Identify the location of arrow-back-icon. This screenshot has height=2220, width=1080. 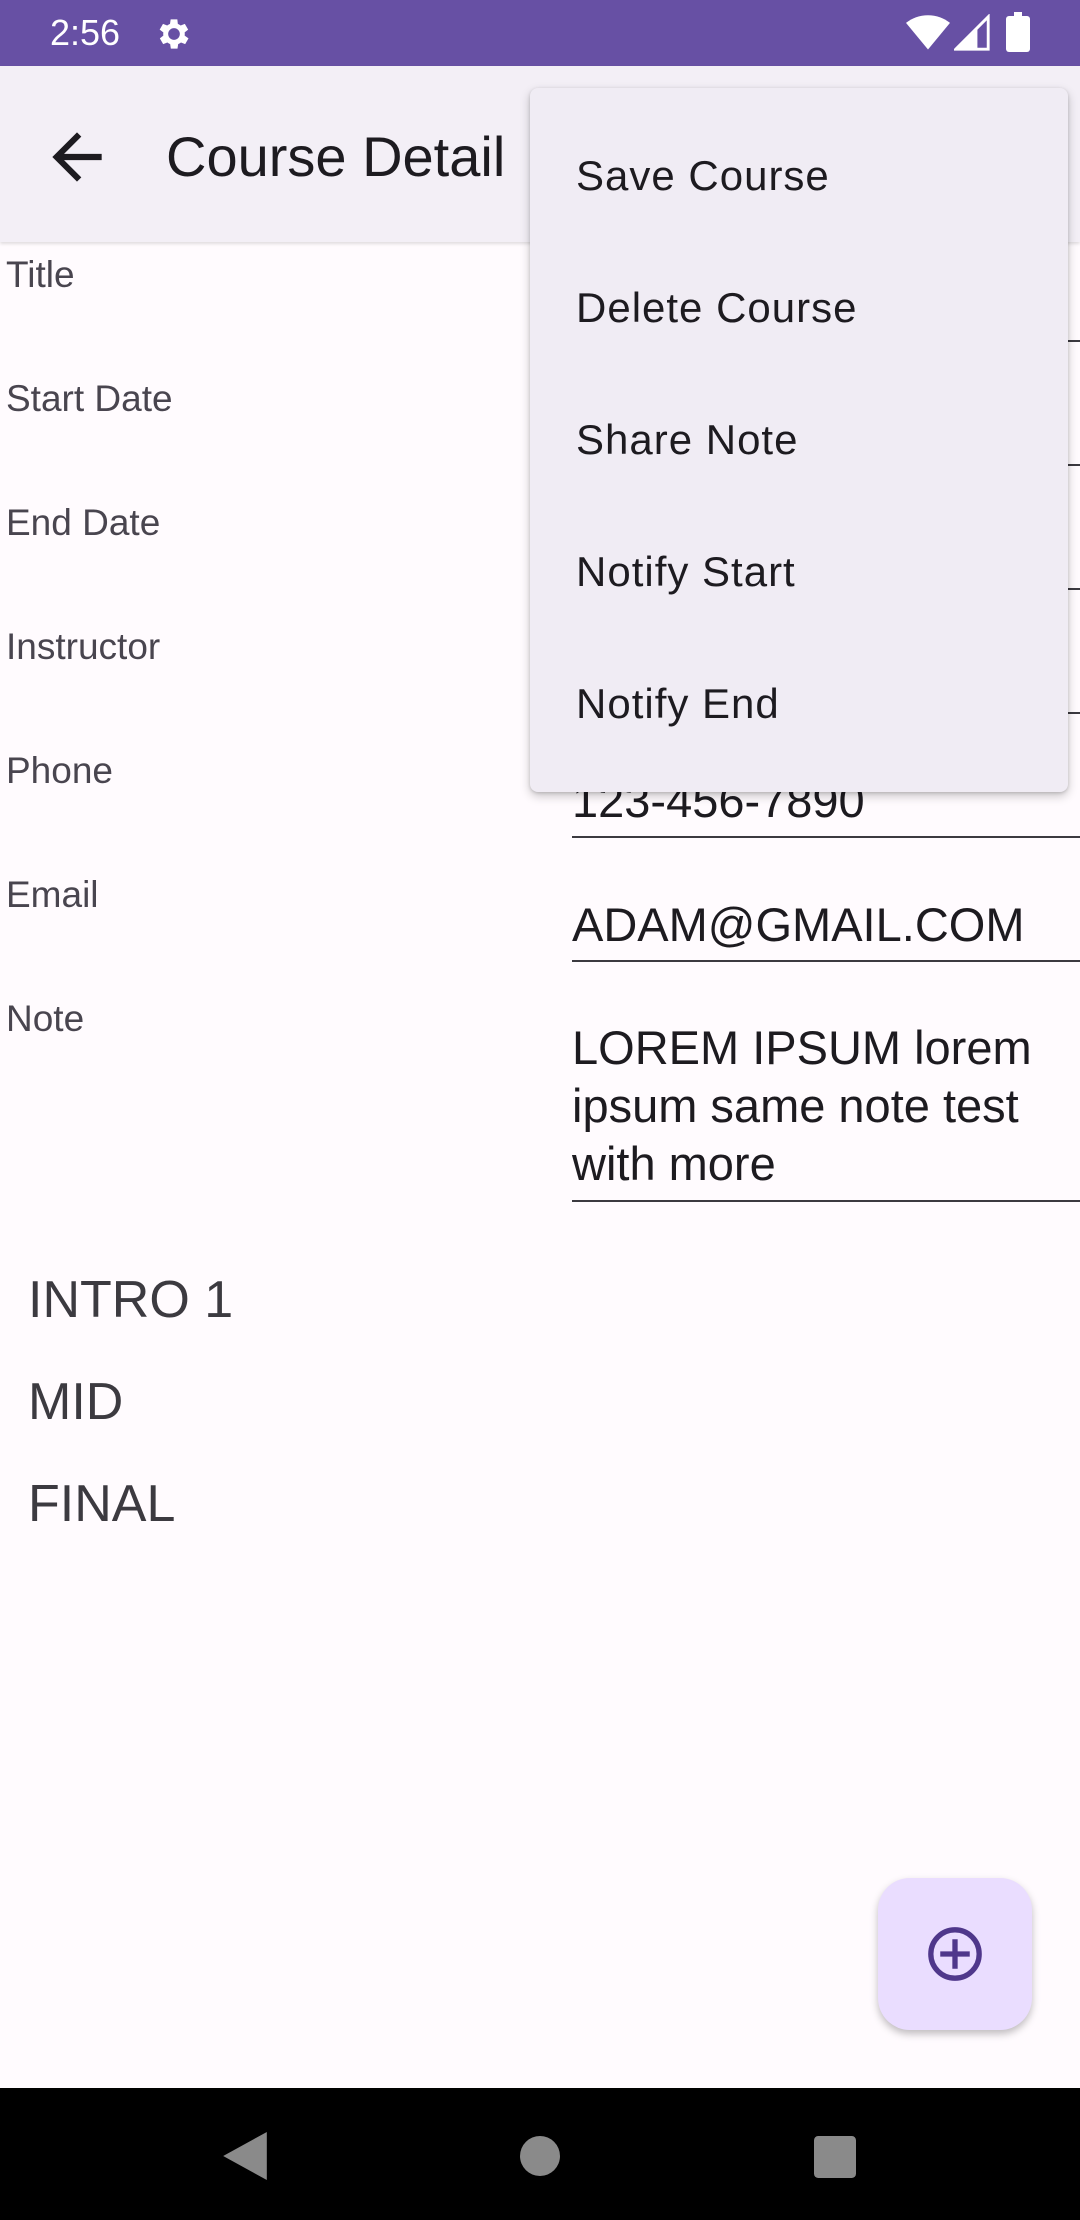
(77, 157).